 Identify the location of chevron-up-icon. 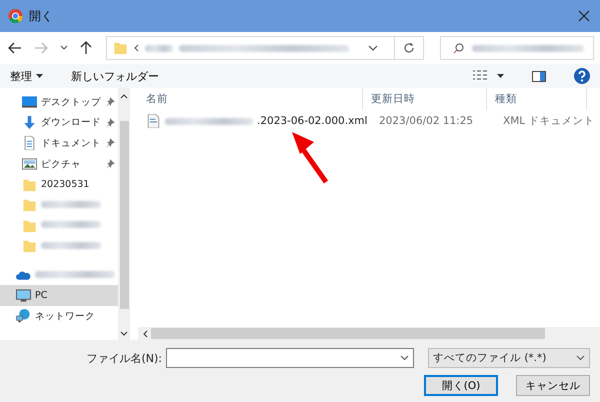
(124, 96).